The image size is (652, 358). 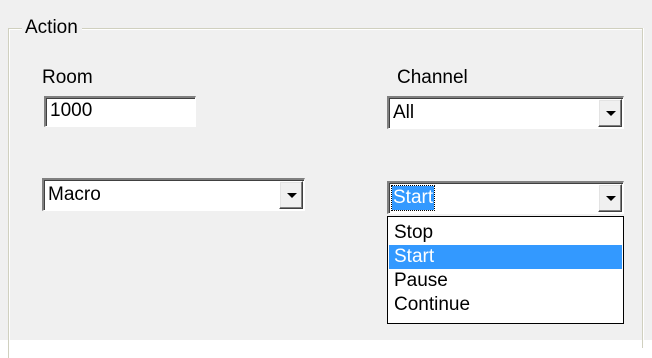 I want to click on channel-label: Channel, so click(x=432, y=77).